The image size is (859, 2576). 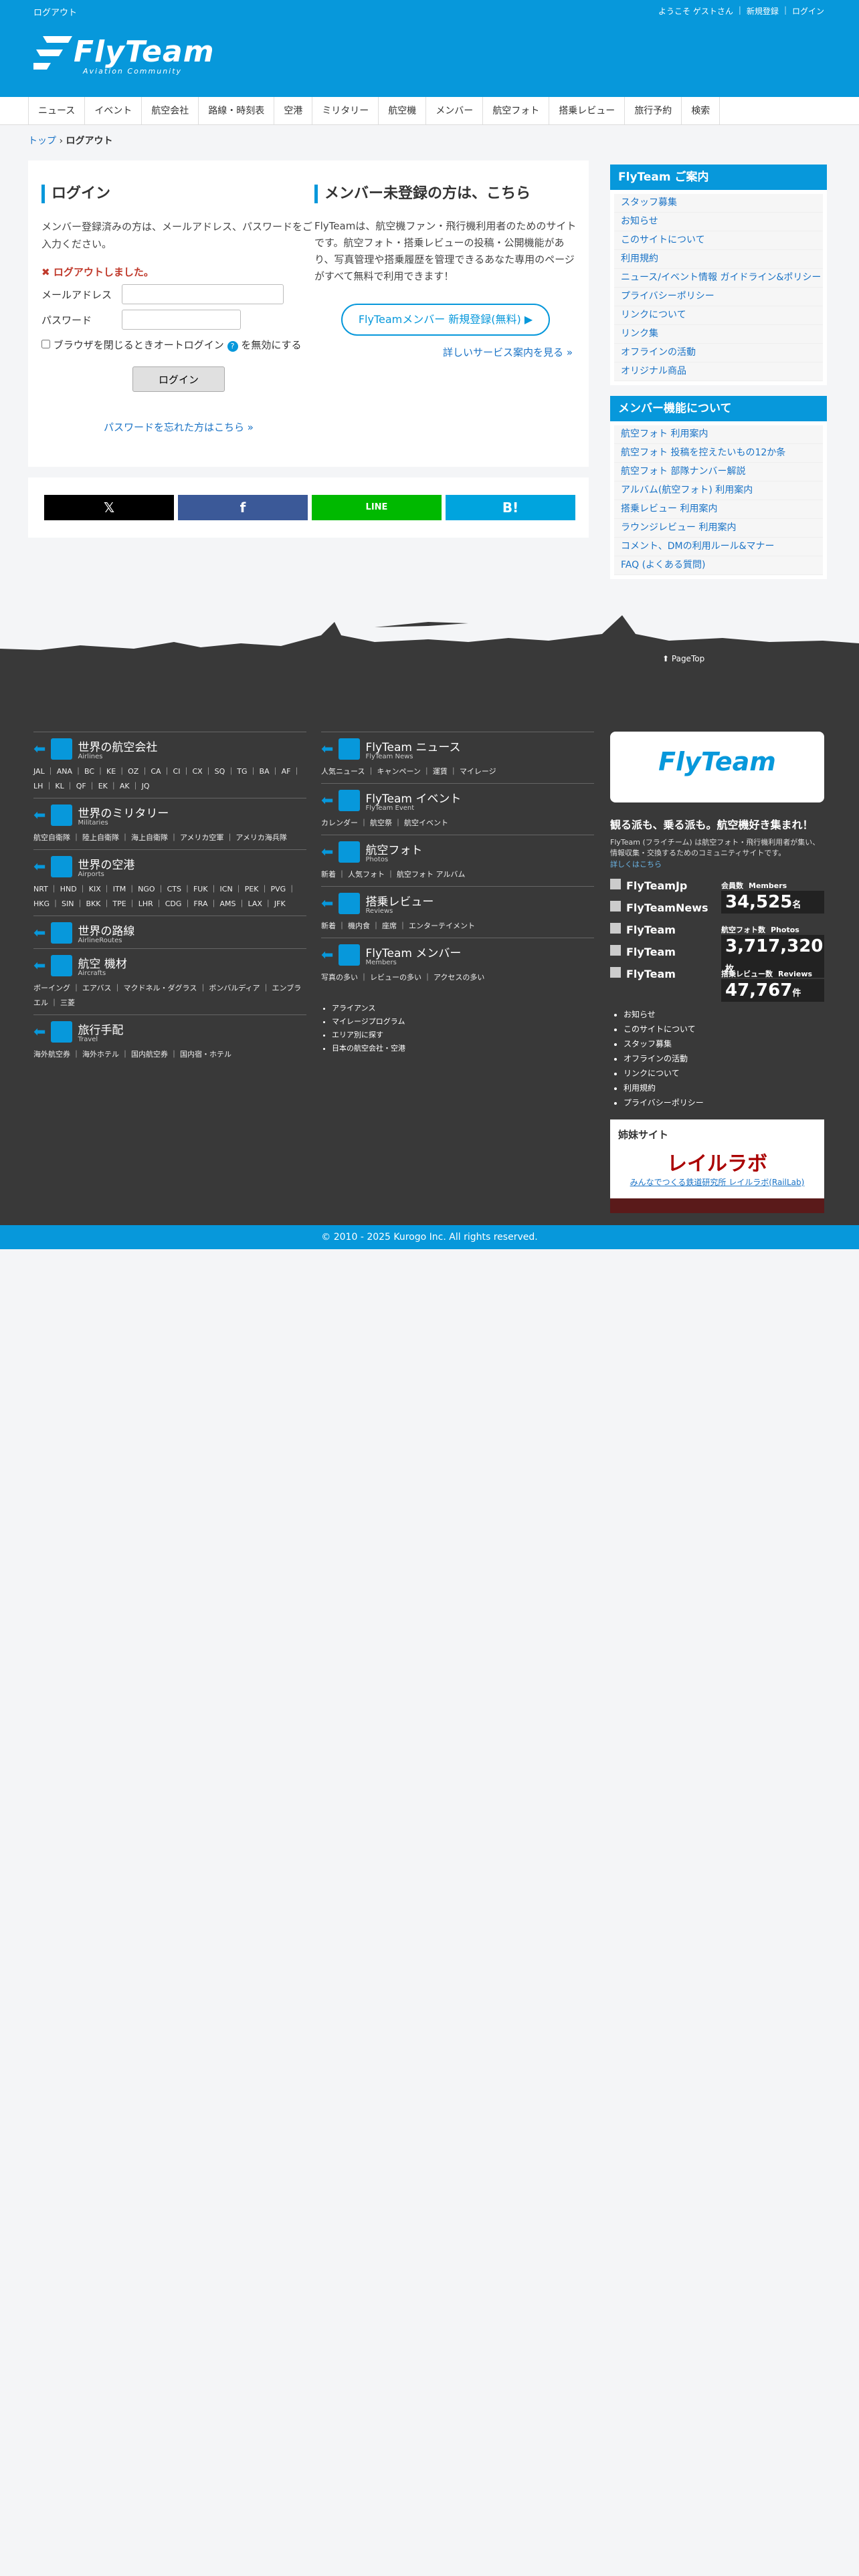 I want to click on guide-link: ニュース/イベント情報 ガイドライン&ポリシー, so click(x=718, y=278).